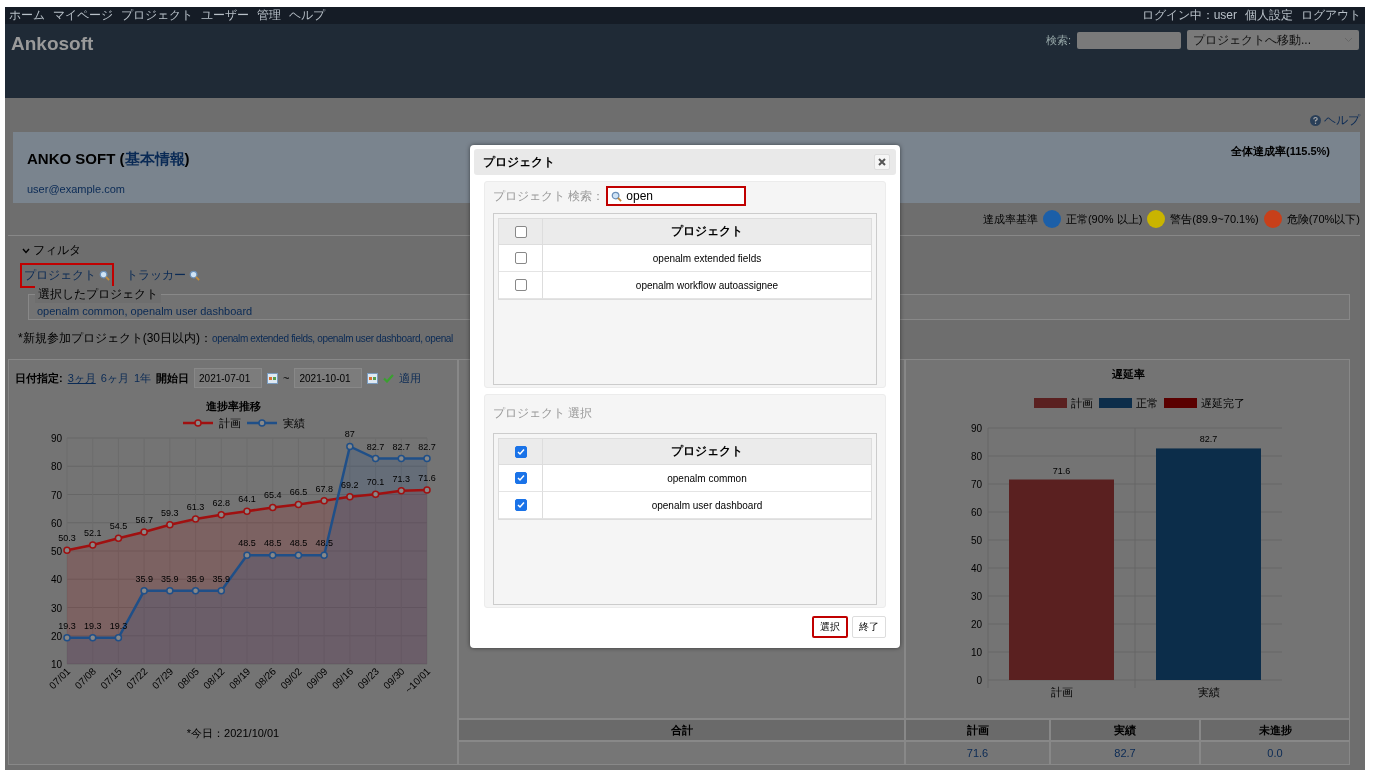  I want to click on nav-link: プロジェクト, so click(157, 15).